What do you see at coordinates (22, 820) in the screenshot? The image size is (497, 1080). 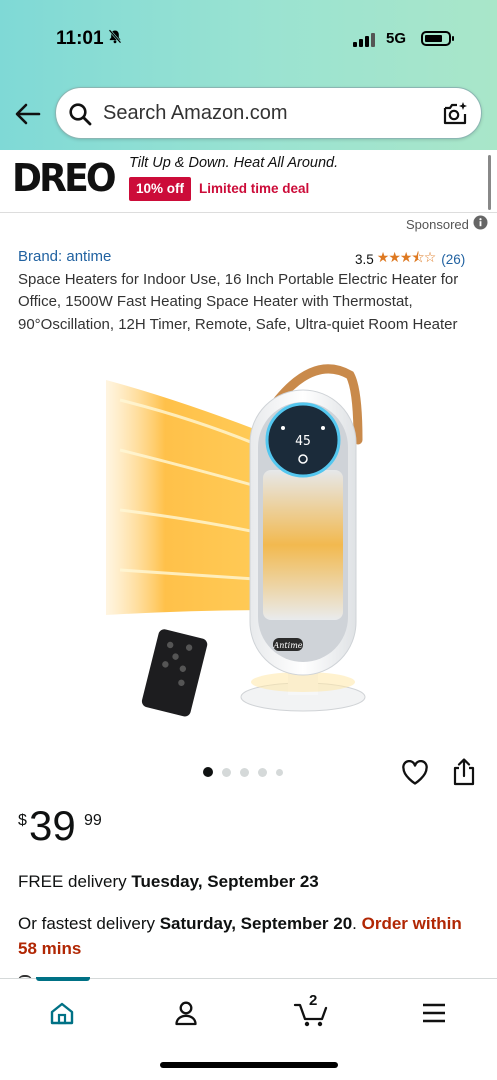 I see `price-currency: $` at bounding box center [22, 820].